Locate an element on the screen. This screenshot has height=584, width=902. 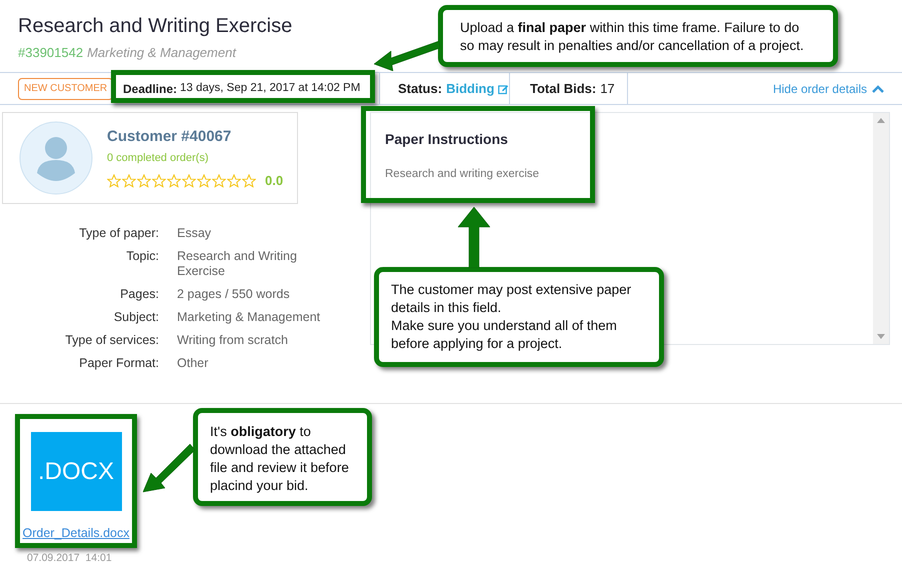
order-number: #33901542 is located at coordinates (51, 53).